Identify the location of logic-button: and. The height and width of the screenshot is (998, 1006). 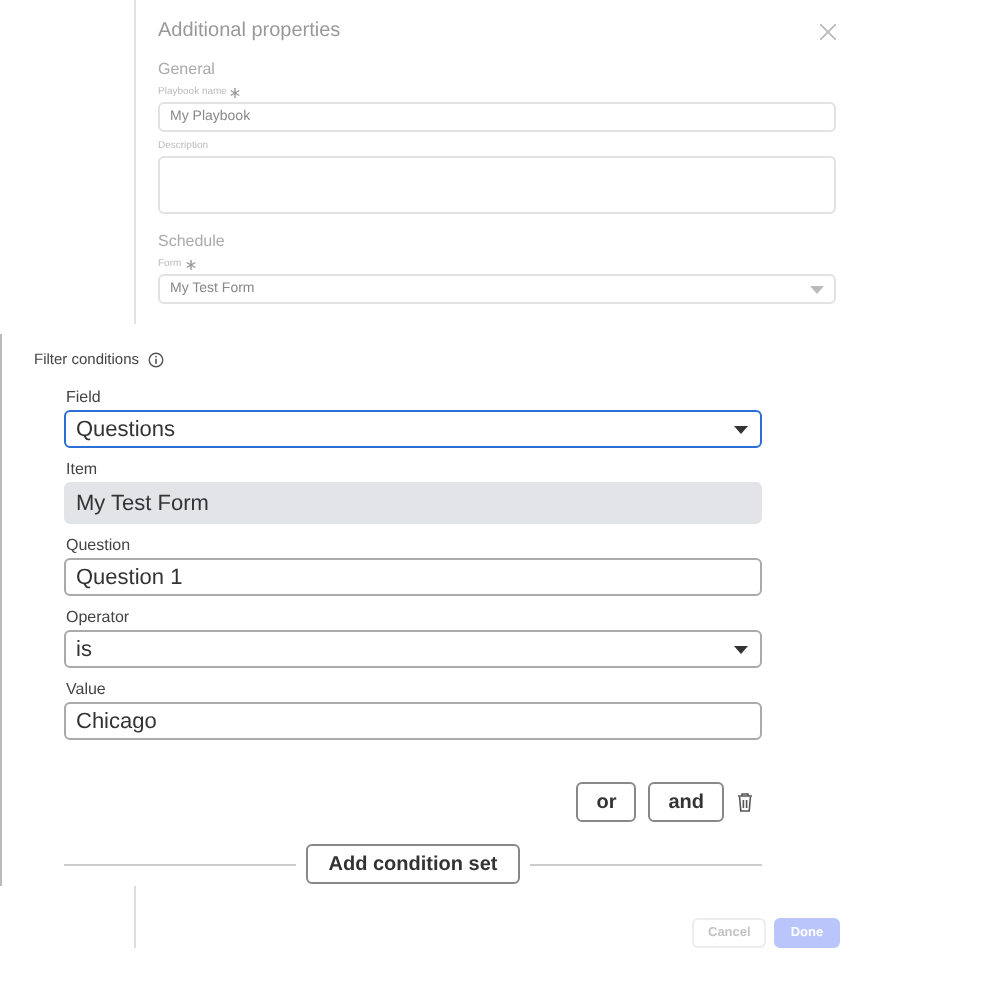
(686, 802).